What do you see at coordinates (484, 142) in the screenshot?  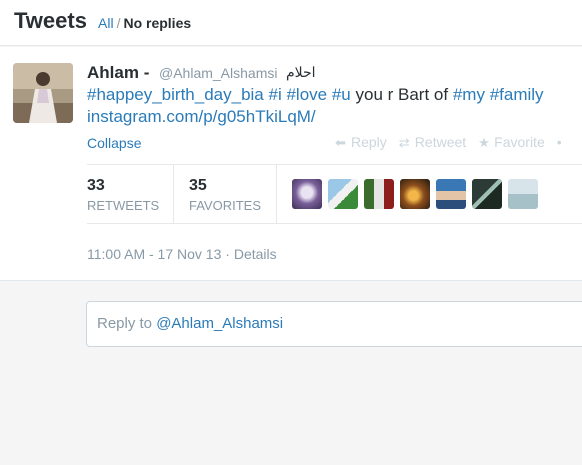 I see `star-icon: ★` at bounding box center [484, 142].